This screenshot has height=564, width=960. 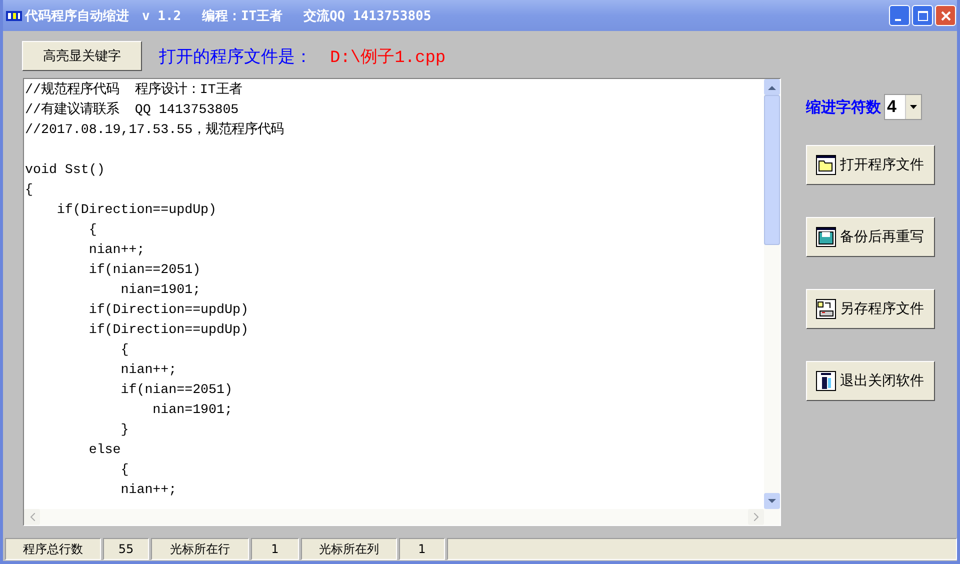 What do you see at coordinates (53, 549) in the screenshot?
I see `status-field: 程序总行数` at bounding box center [53, 549].